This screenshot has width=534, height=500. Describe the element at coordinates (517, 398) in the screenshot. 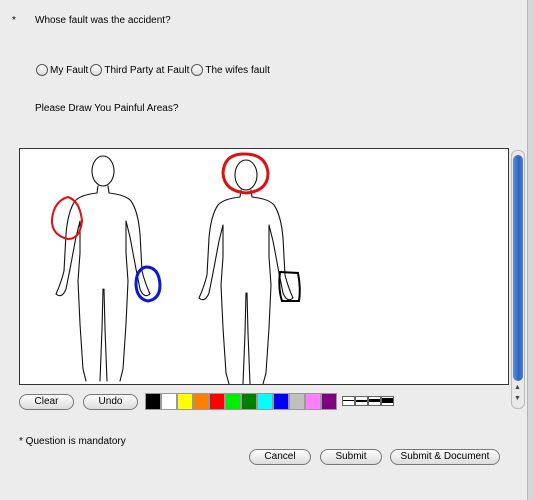

I see `scroll-down-arrow-icon: ▼` at that location.